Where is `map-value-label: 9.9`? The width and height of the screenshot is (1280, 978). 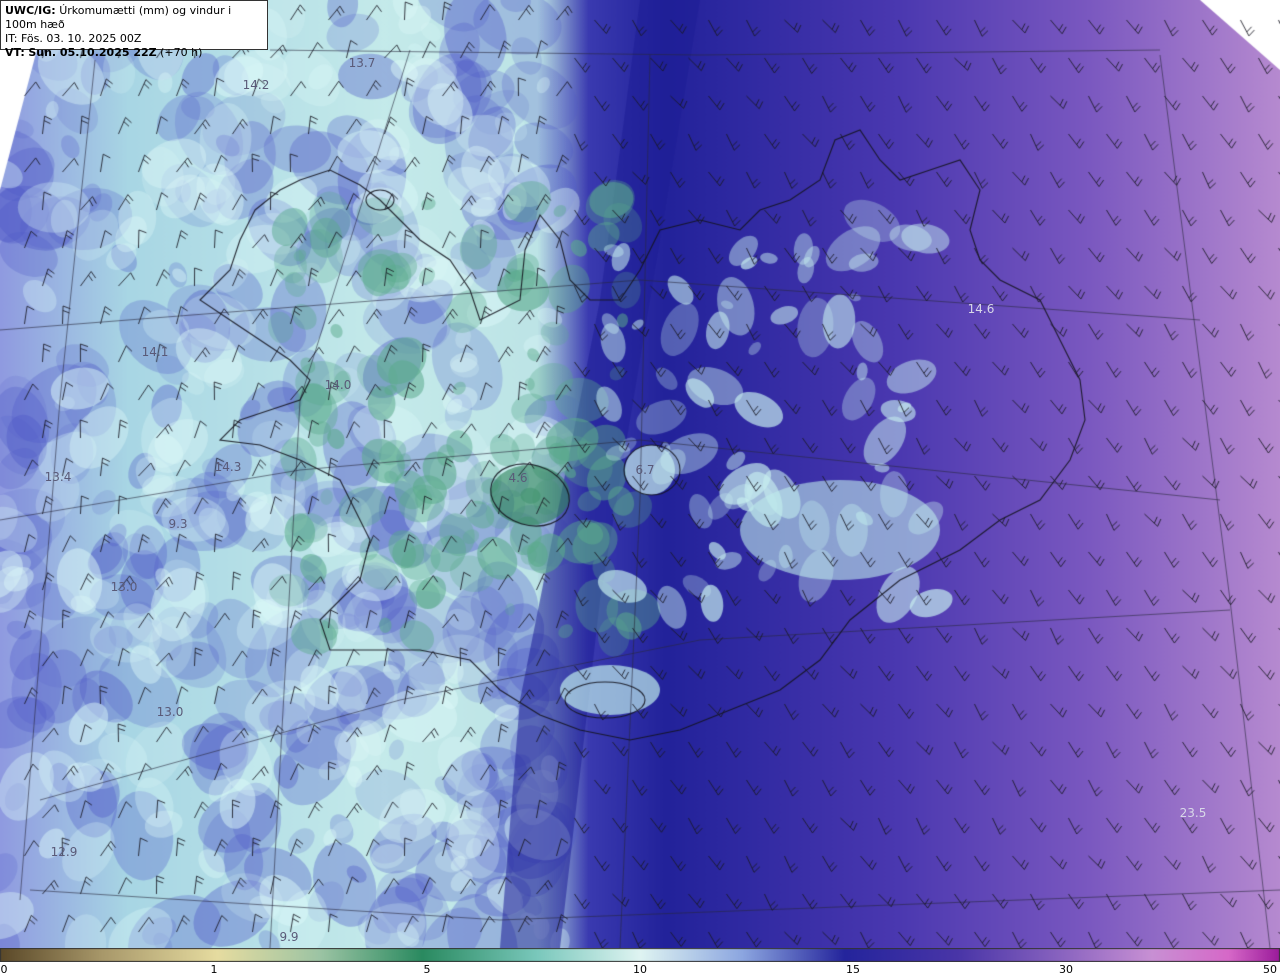
map-value-label: 9.9 is located at coordinates (289, 937).